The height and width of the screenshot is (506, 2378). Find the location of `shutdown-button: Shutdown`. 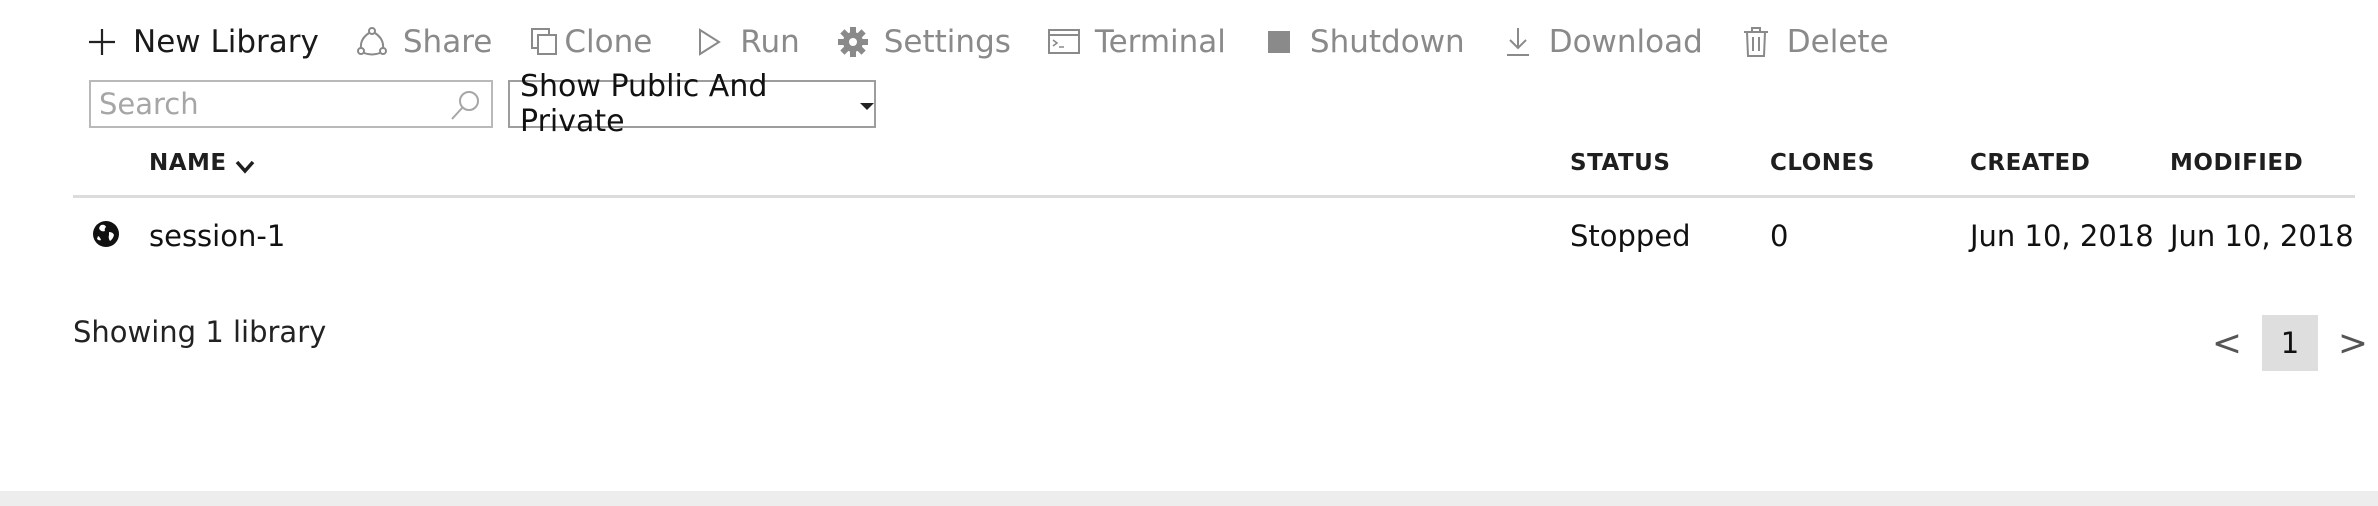

shutdown-button: Shutdown is located at coordinates (1363, 42).